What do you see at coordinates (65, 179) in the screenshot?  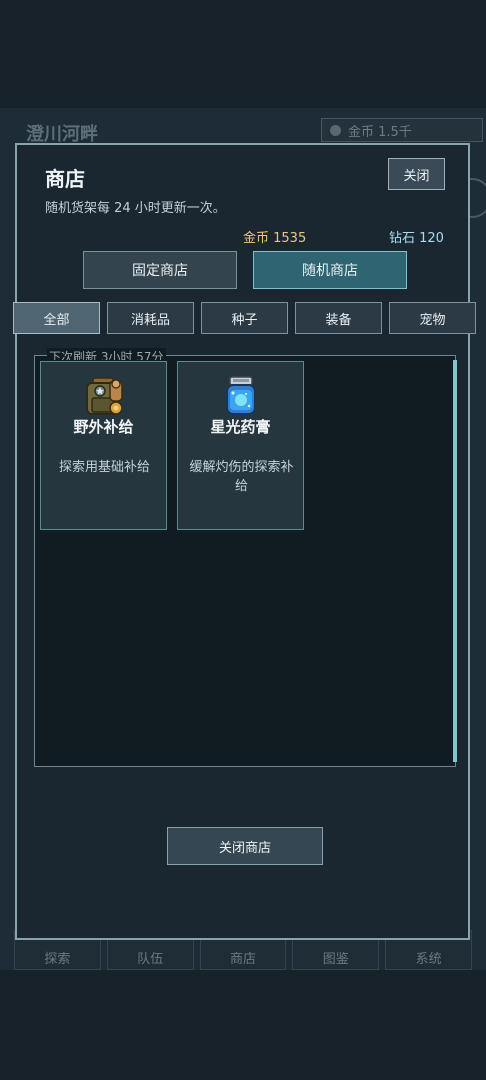 I see `modal-title: 商店` at bounding box center [65, 179].